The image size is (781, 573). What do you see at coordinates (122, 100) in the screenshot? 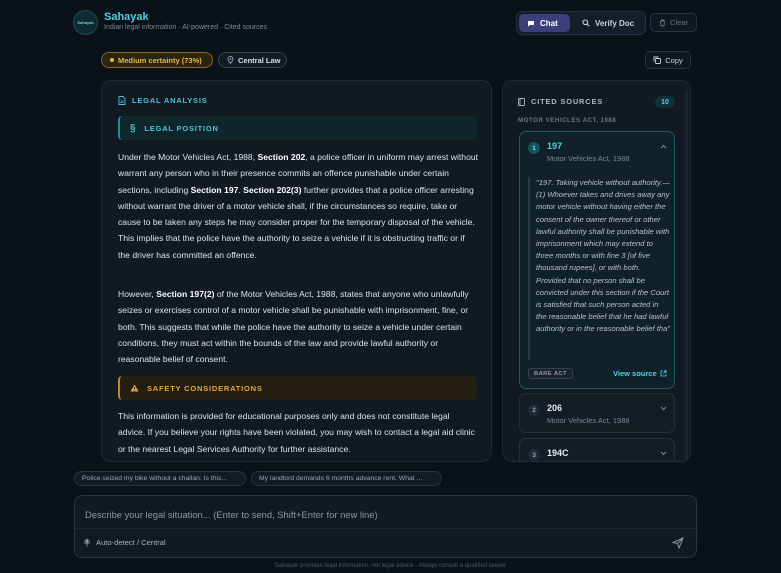
I see `document-icon` at bounding box center [122, 100].